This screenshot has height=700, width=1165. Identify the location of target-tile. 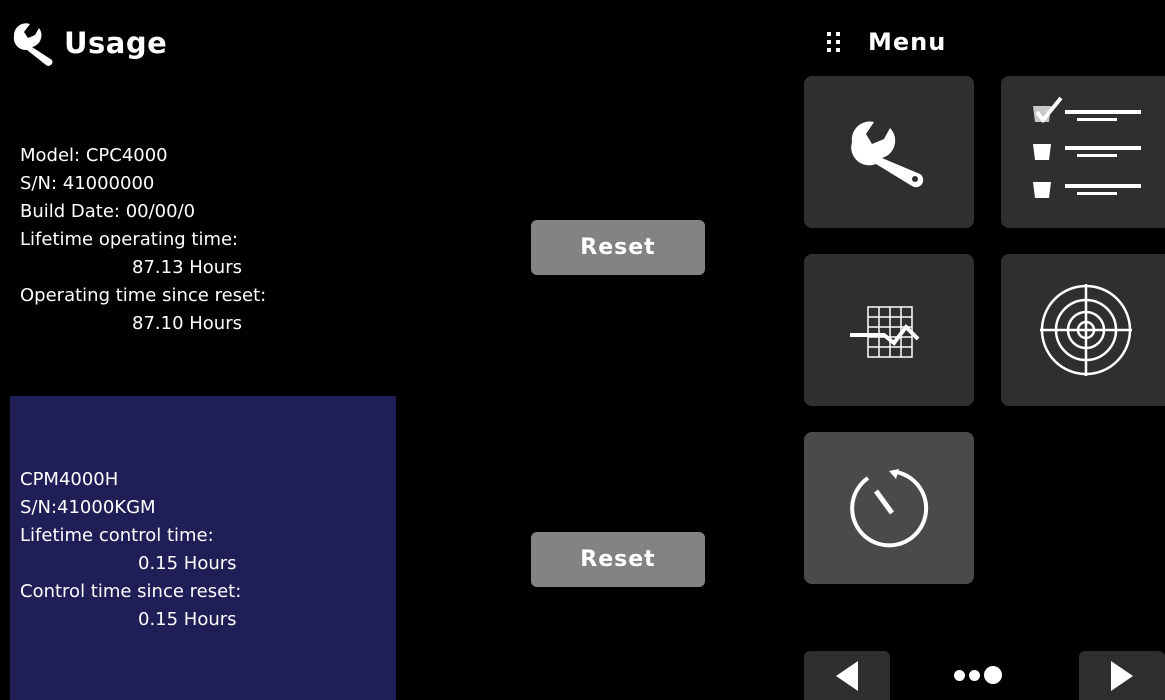
(1083, 330).